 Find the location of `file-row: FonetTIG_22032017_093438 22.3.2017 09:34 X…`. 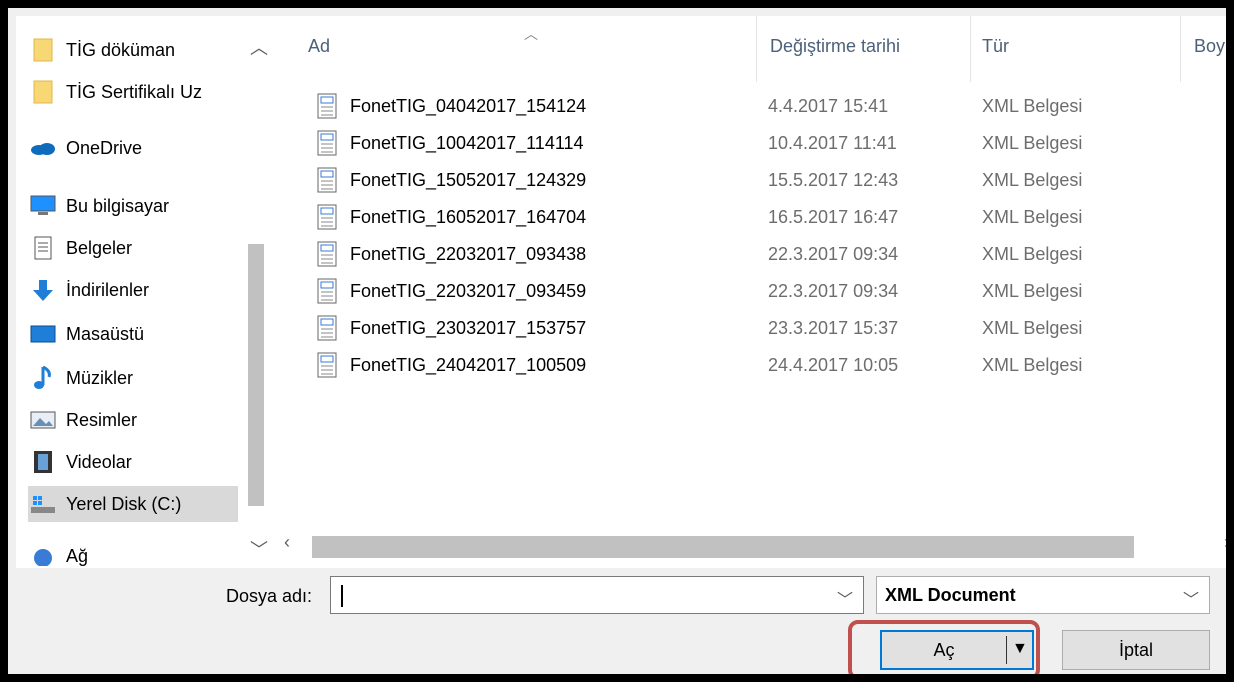

file-row: FonetTIG_22032017_093438 22.3.2017 09:34 X… is located at coordinates (750, 254).